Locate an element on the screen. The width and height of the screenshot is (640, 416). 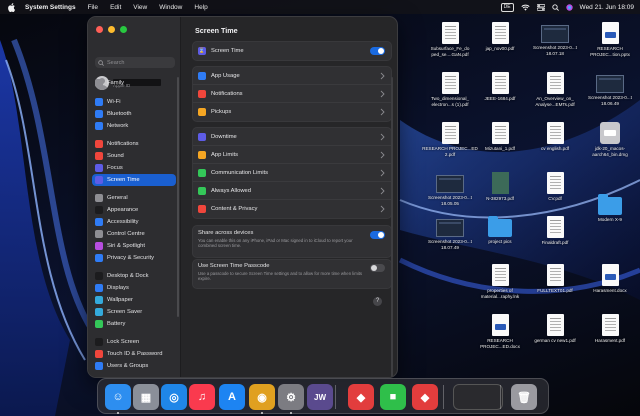
close-window-button is located at coordinates (99, 29).